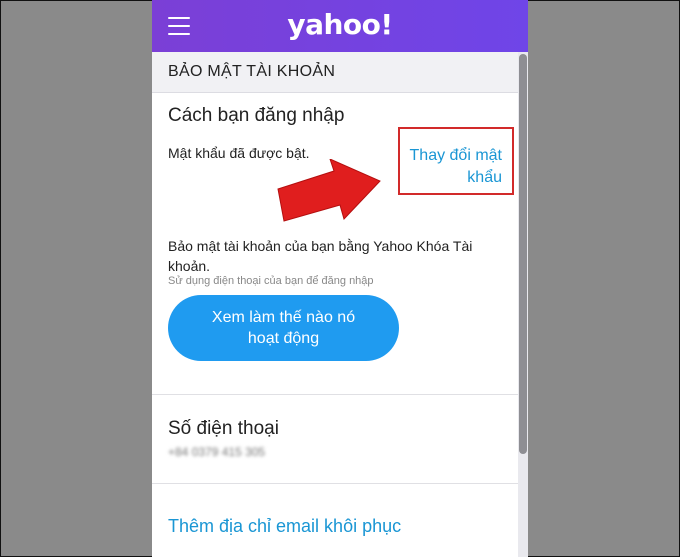  I want to click on section-header: BẢO MẬT TÀI KHOẢN, so click(335, 72).